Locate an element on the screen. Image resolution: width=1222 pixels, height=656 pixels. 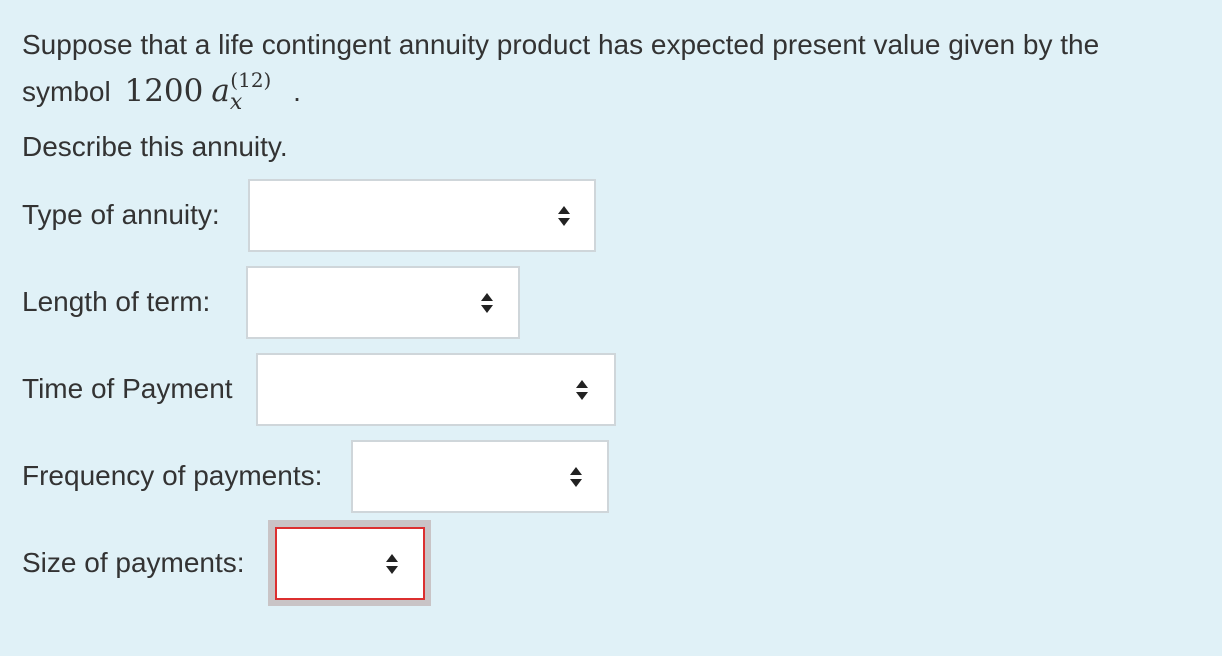
question-symbol-word: symbol is located at coordinates (66, 91).